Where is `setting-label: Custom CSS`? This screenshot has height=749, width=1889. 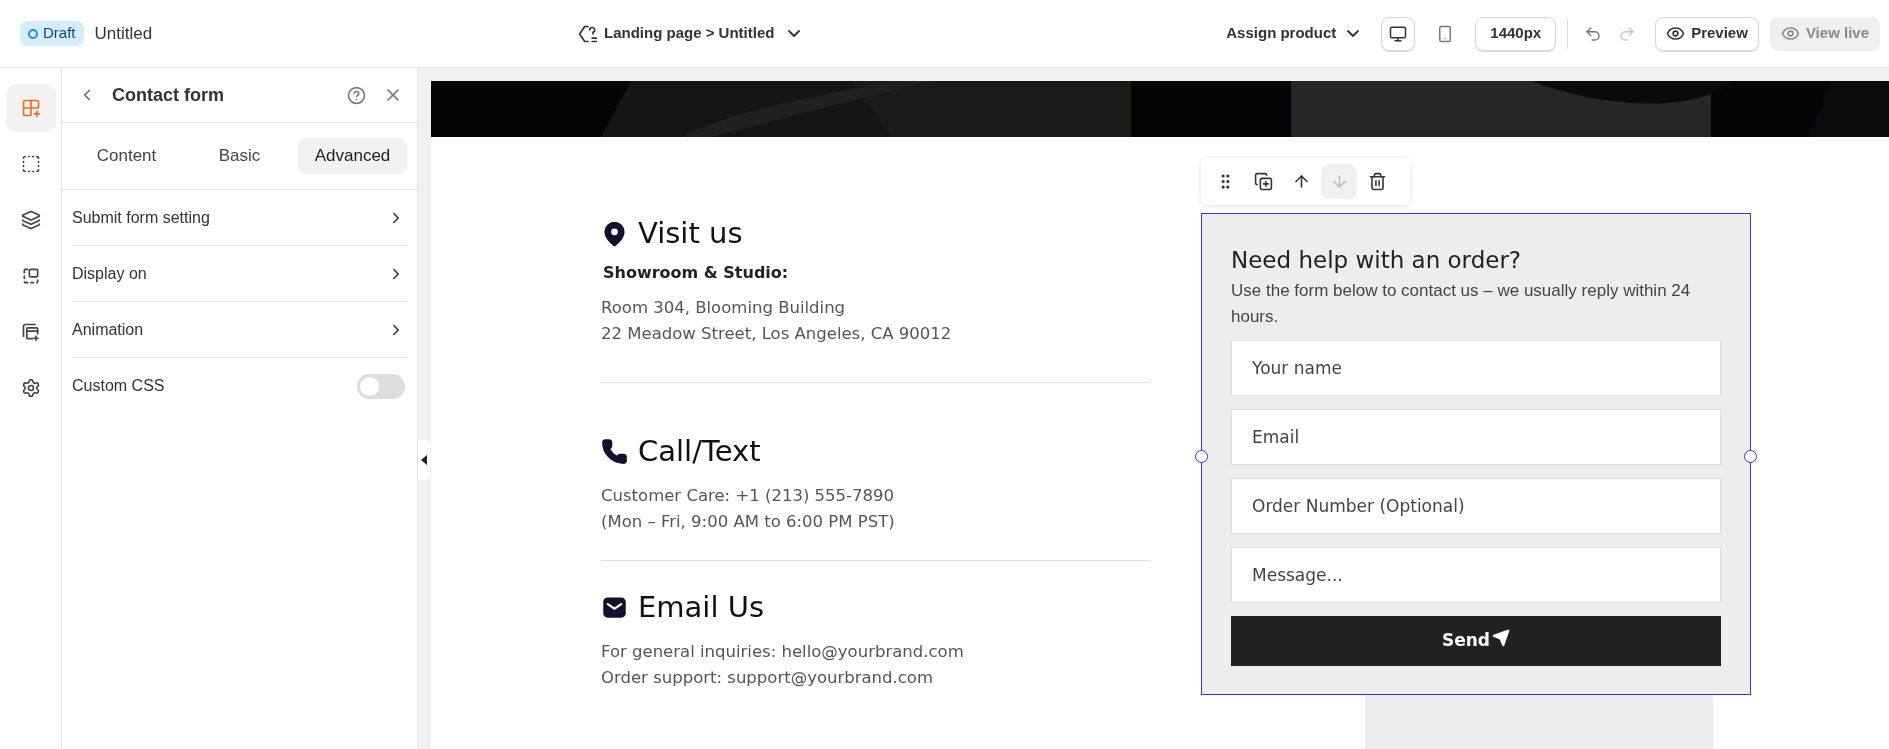 setting-label: Custom CSS is located at coordinates (118, 386).